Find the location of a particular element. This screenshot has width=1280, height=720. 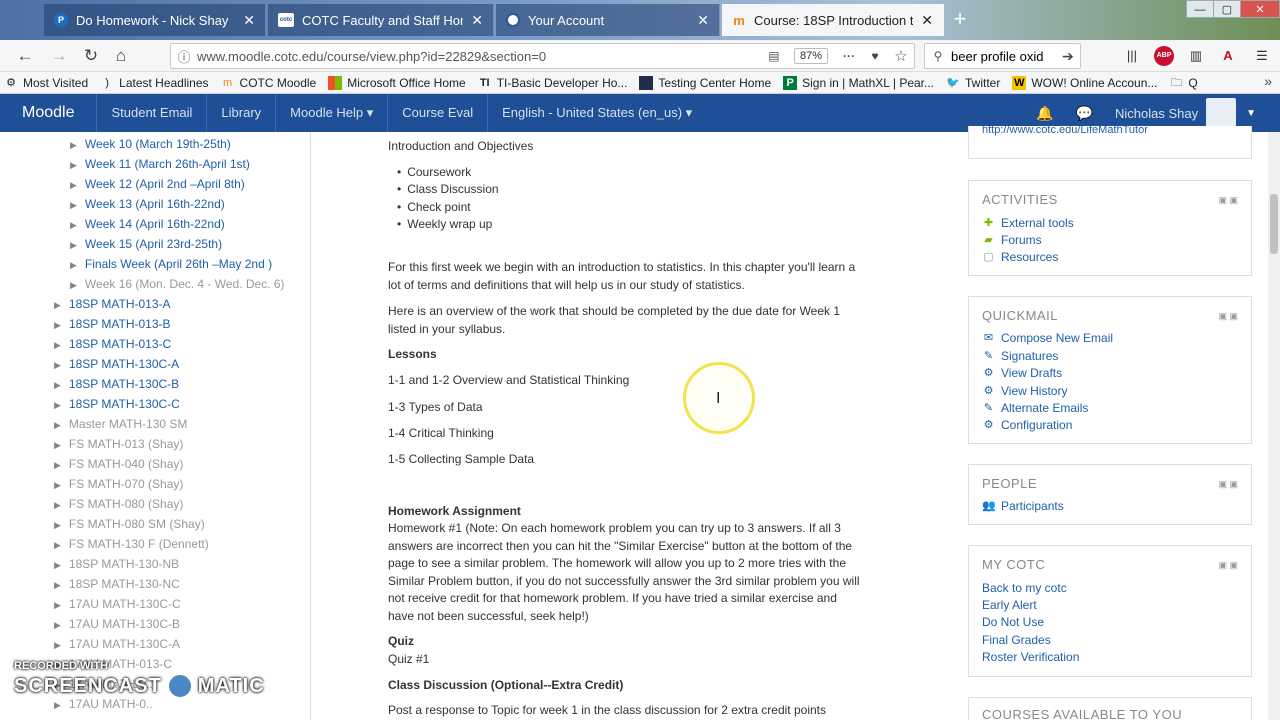

bookmark-cotc-moodle: m COTC Moodle is located at coordinates (268, 83).